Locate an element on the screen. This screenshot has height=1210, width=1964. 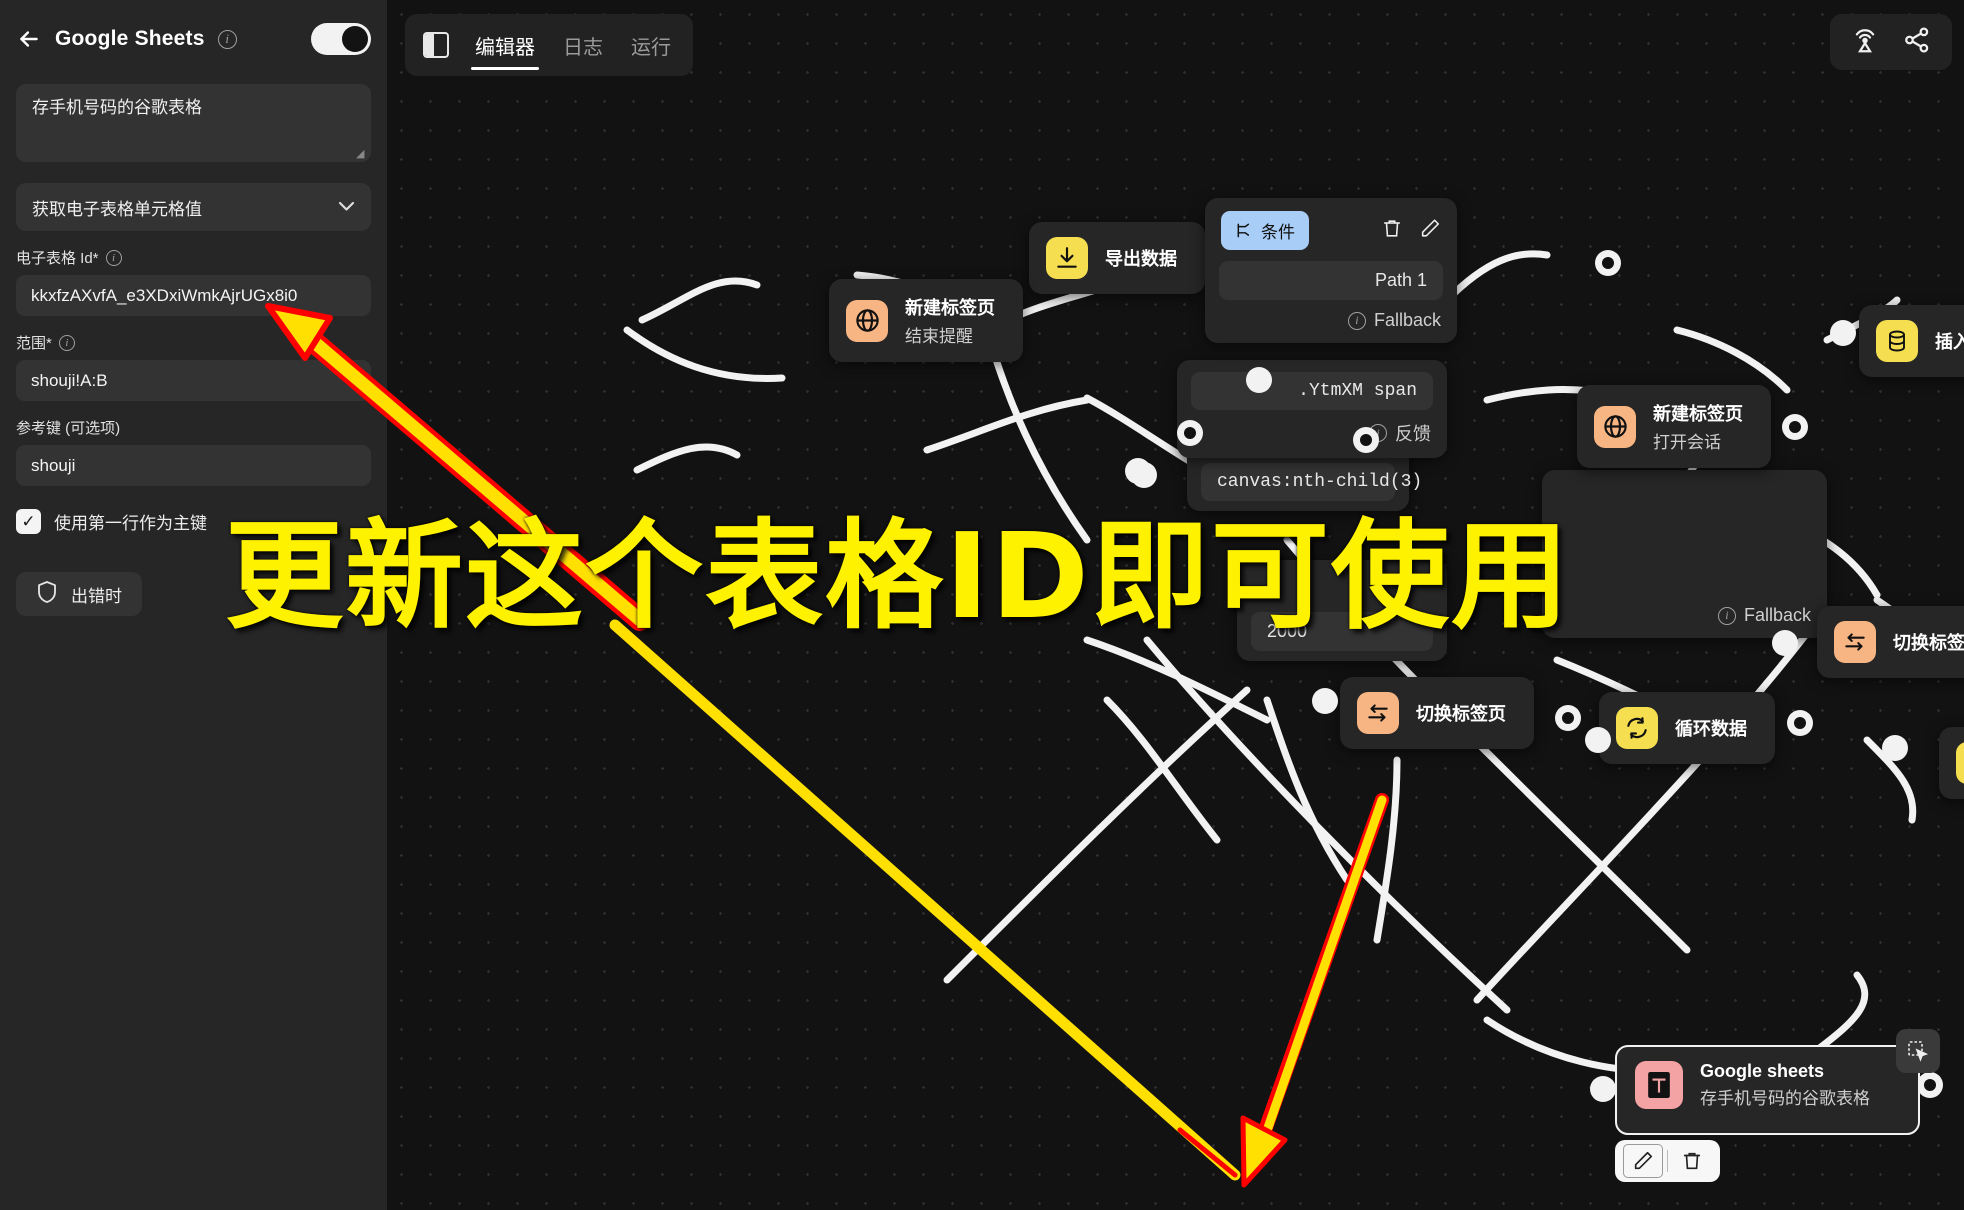
field-label-text: 电子表格 Id* is located at coordinates (57, 258).